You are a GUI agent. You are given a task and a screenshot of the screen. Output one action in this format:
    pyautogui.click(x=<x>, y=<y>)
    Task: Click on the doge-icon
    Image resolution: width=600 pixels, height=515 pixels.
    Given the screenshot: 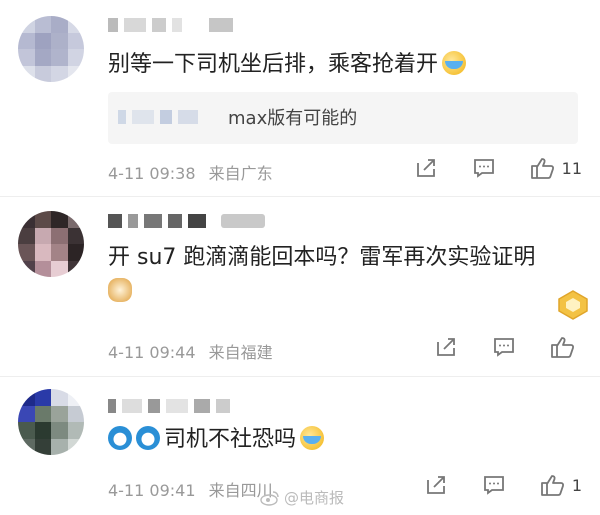 What is the action you would take?
    pyautogui.click(x=120, y=290)
    